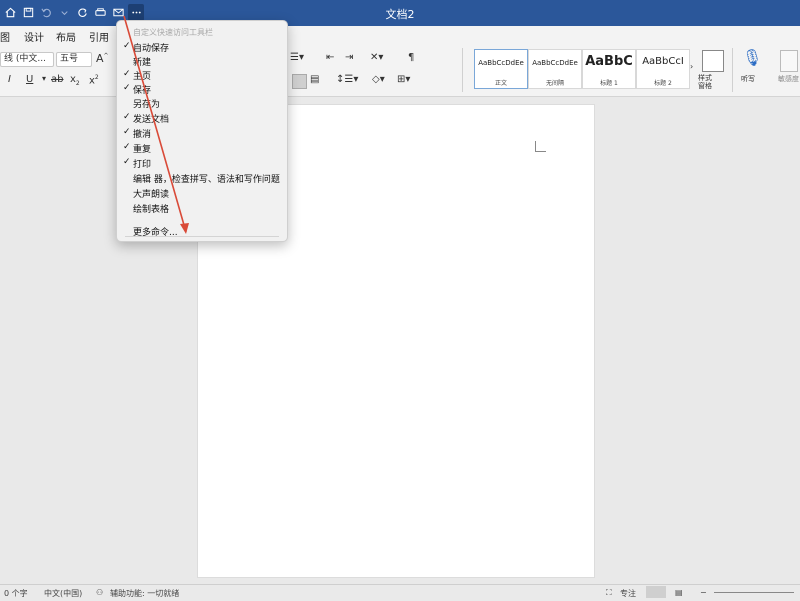  I want to click on menu-item: 新建, so click(142, 61).